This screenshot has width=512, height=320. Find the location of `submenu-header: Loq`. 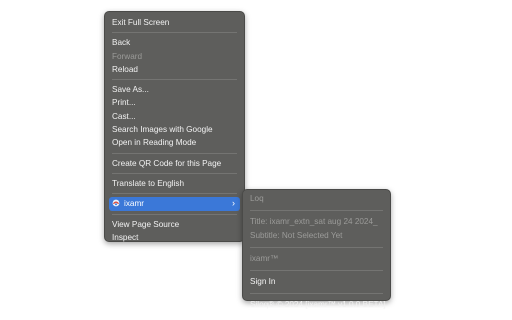

submenu-header: Loq is located at coordinates (257, 198).